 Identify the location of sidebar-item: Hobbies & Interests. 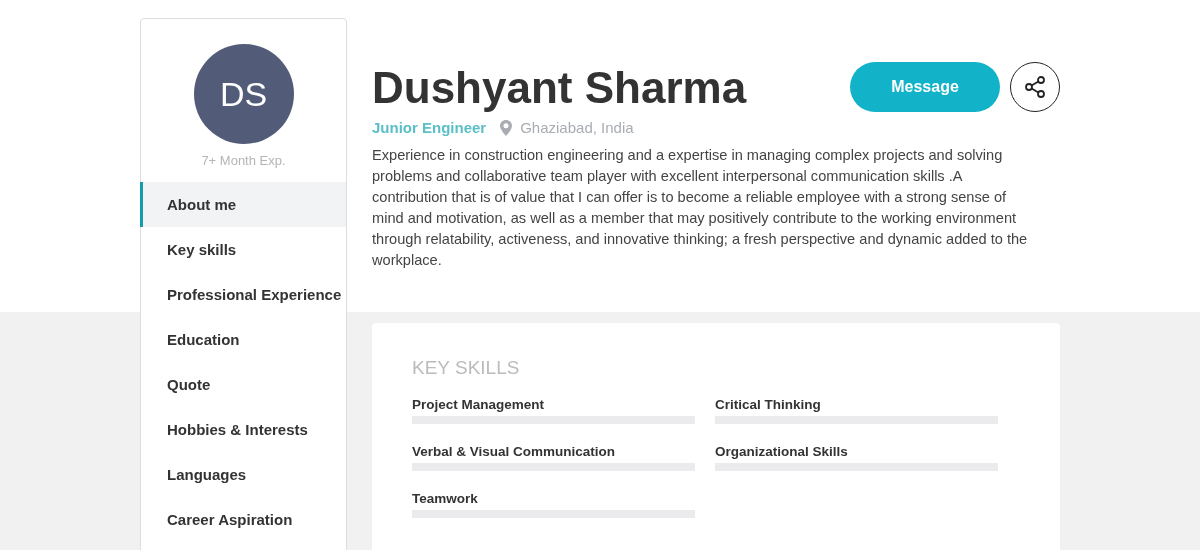
(243, 429).